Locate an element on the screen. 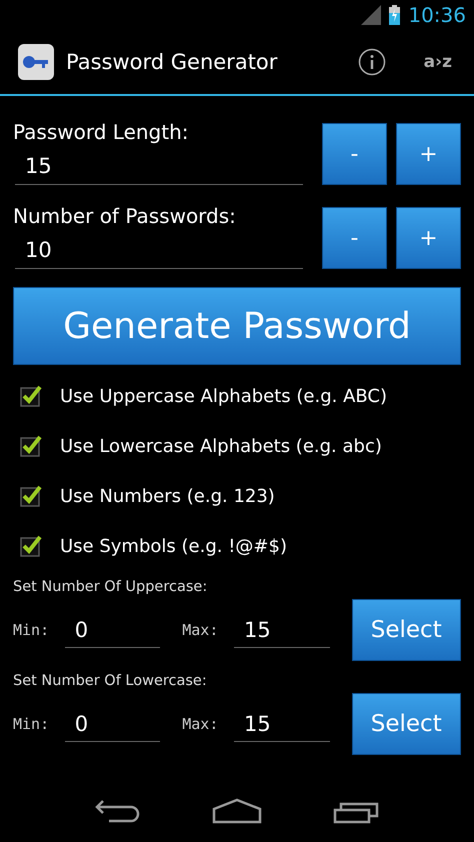  back-icon is located at coordinates (118, 811).